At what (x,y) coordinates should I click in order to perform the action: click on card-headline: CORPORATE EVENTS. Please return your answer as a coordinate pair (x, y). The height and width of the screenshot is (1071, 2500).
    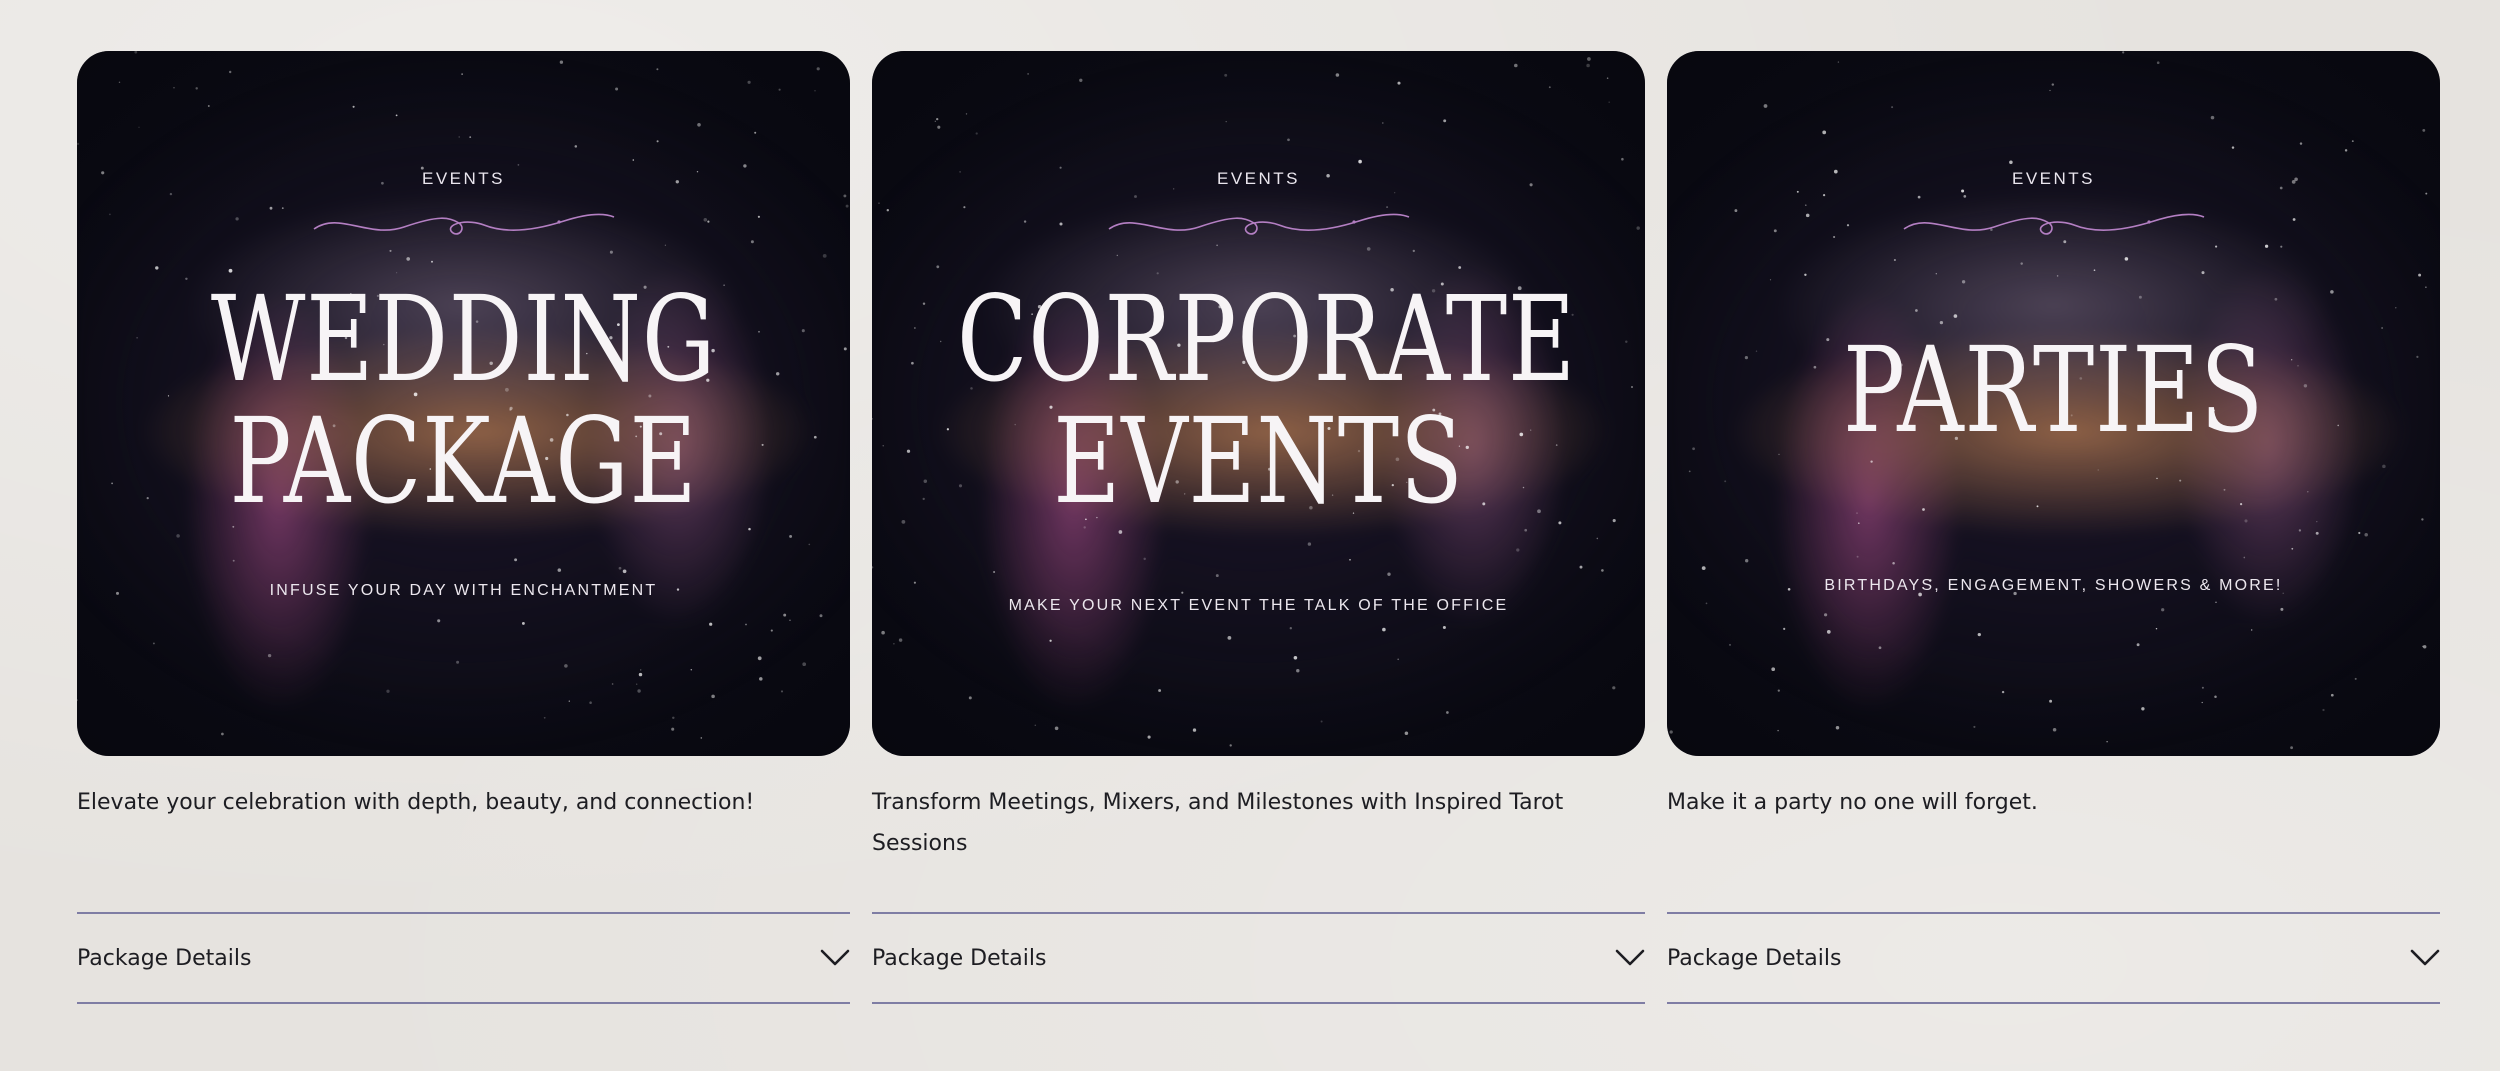
    Looking at the image, I should click on (1266, 400).